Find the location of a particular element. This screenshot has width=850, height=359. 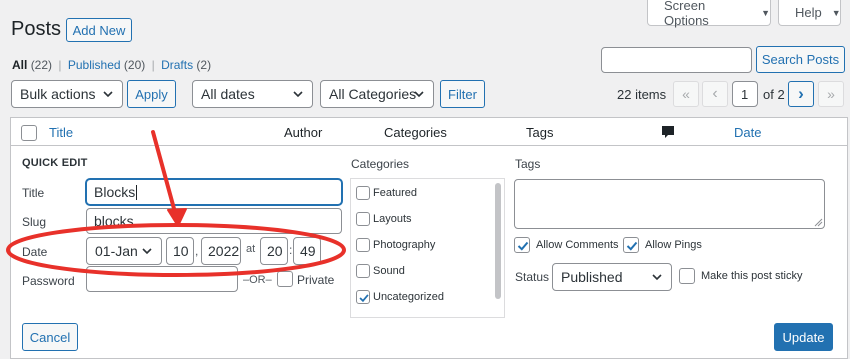

tags-heading: Tags is located at coordinates (528, 164).